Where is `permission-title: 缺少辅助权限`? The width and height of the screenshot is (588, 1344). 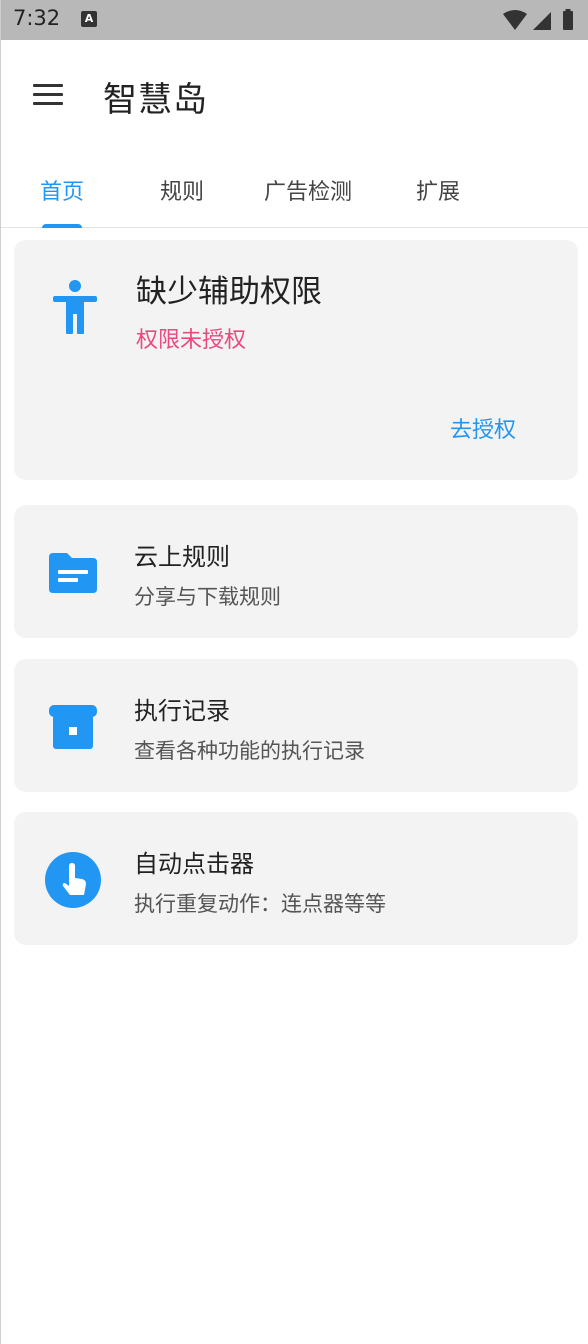
permission-title: 缺少辅助权限 is located at coordinates (229, 292).